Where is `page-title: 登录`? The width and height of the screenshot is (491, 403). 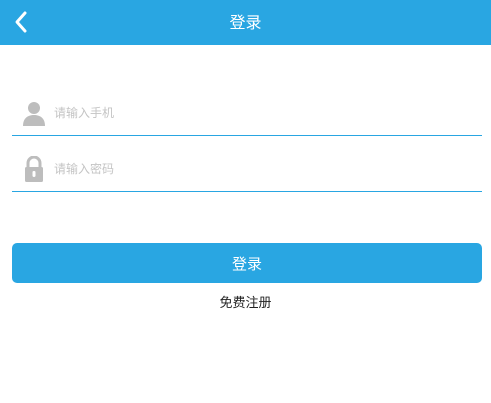 page-title: 登录 is located at coordinates (245, 22).